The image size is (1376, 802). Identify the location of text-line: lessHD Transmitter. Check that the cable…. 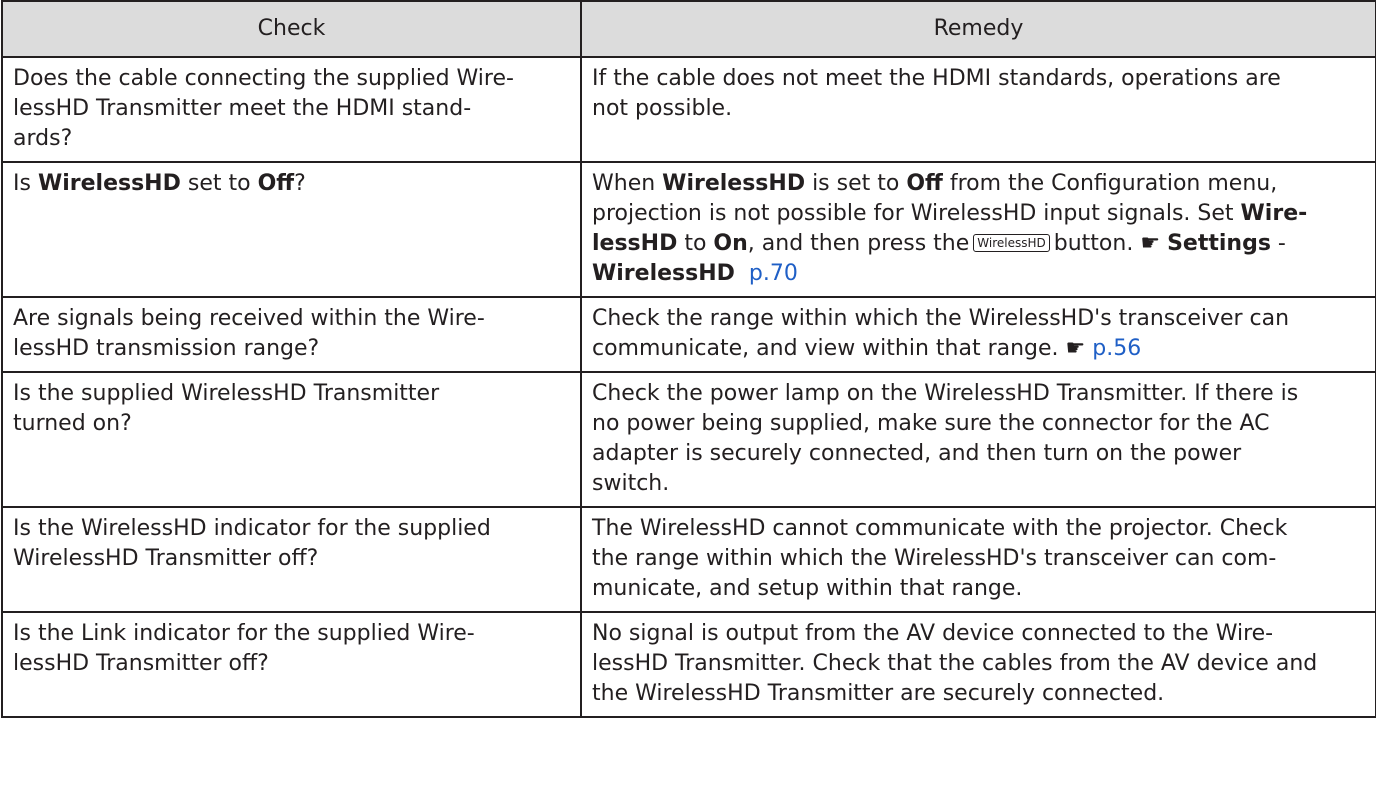
(955, 663).